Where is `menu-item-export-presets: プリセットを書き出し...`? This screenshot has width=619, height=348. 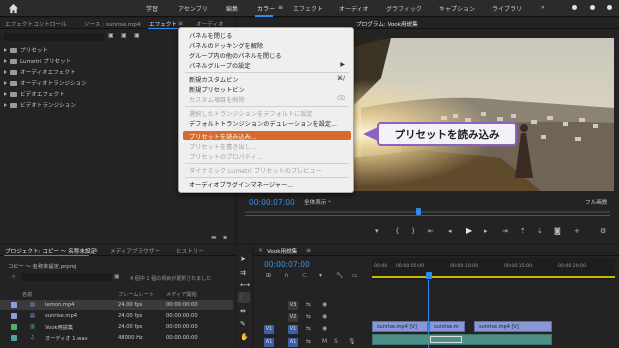 menu-item-export-presets: プリセットを書き出し... is located at coordinates (223, 146).